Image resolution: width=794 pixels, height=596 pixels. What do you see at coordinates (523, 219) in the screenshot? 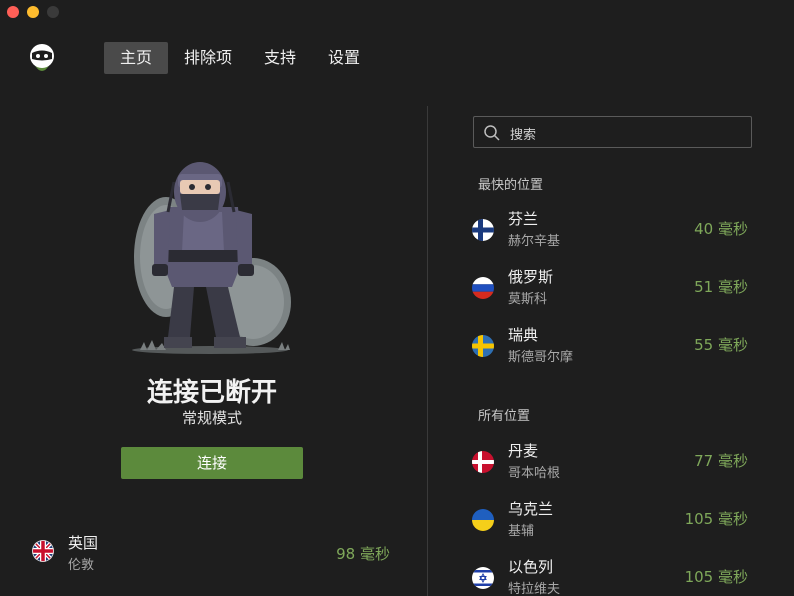
I see `location-country: 芬兰` at bounding box center [523, 219].